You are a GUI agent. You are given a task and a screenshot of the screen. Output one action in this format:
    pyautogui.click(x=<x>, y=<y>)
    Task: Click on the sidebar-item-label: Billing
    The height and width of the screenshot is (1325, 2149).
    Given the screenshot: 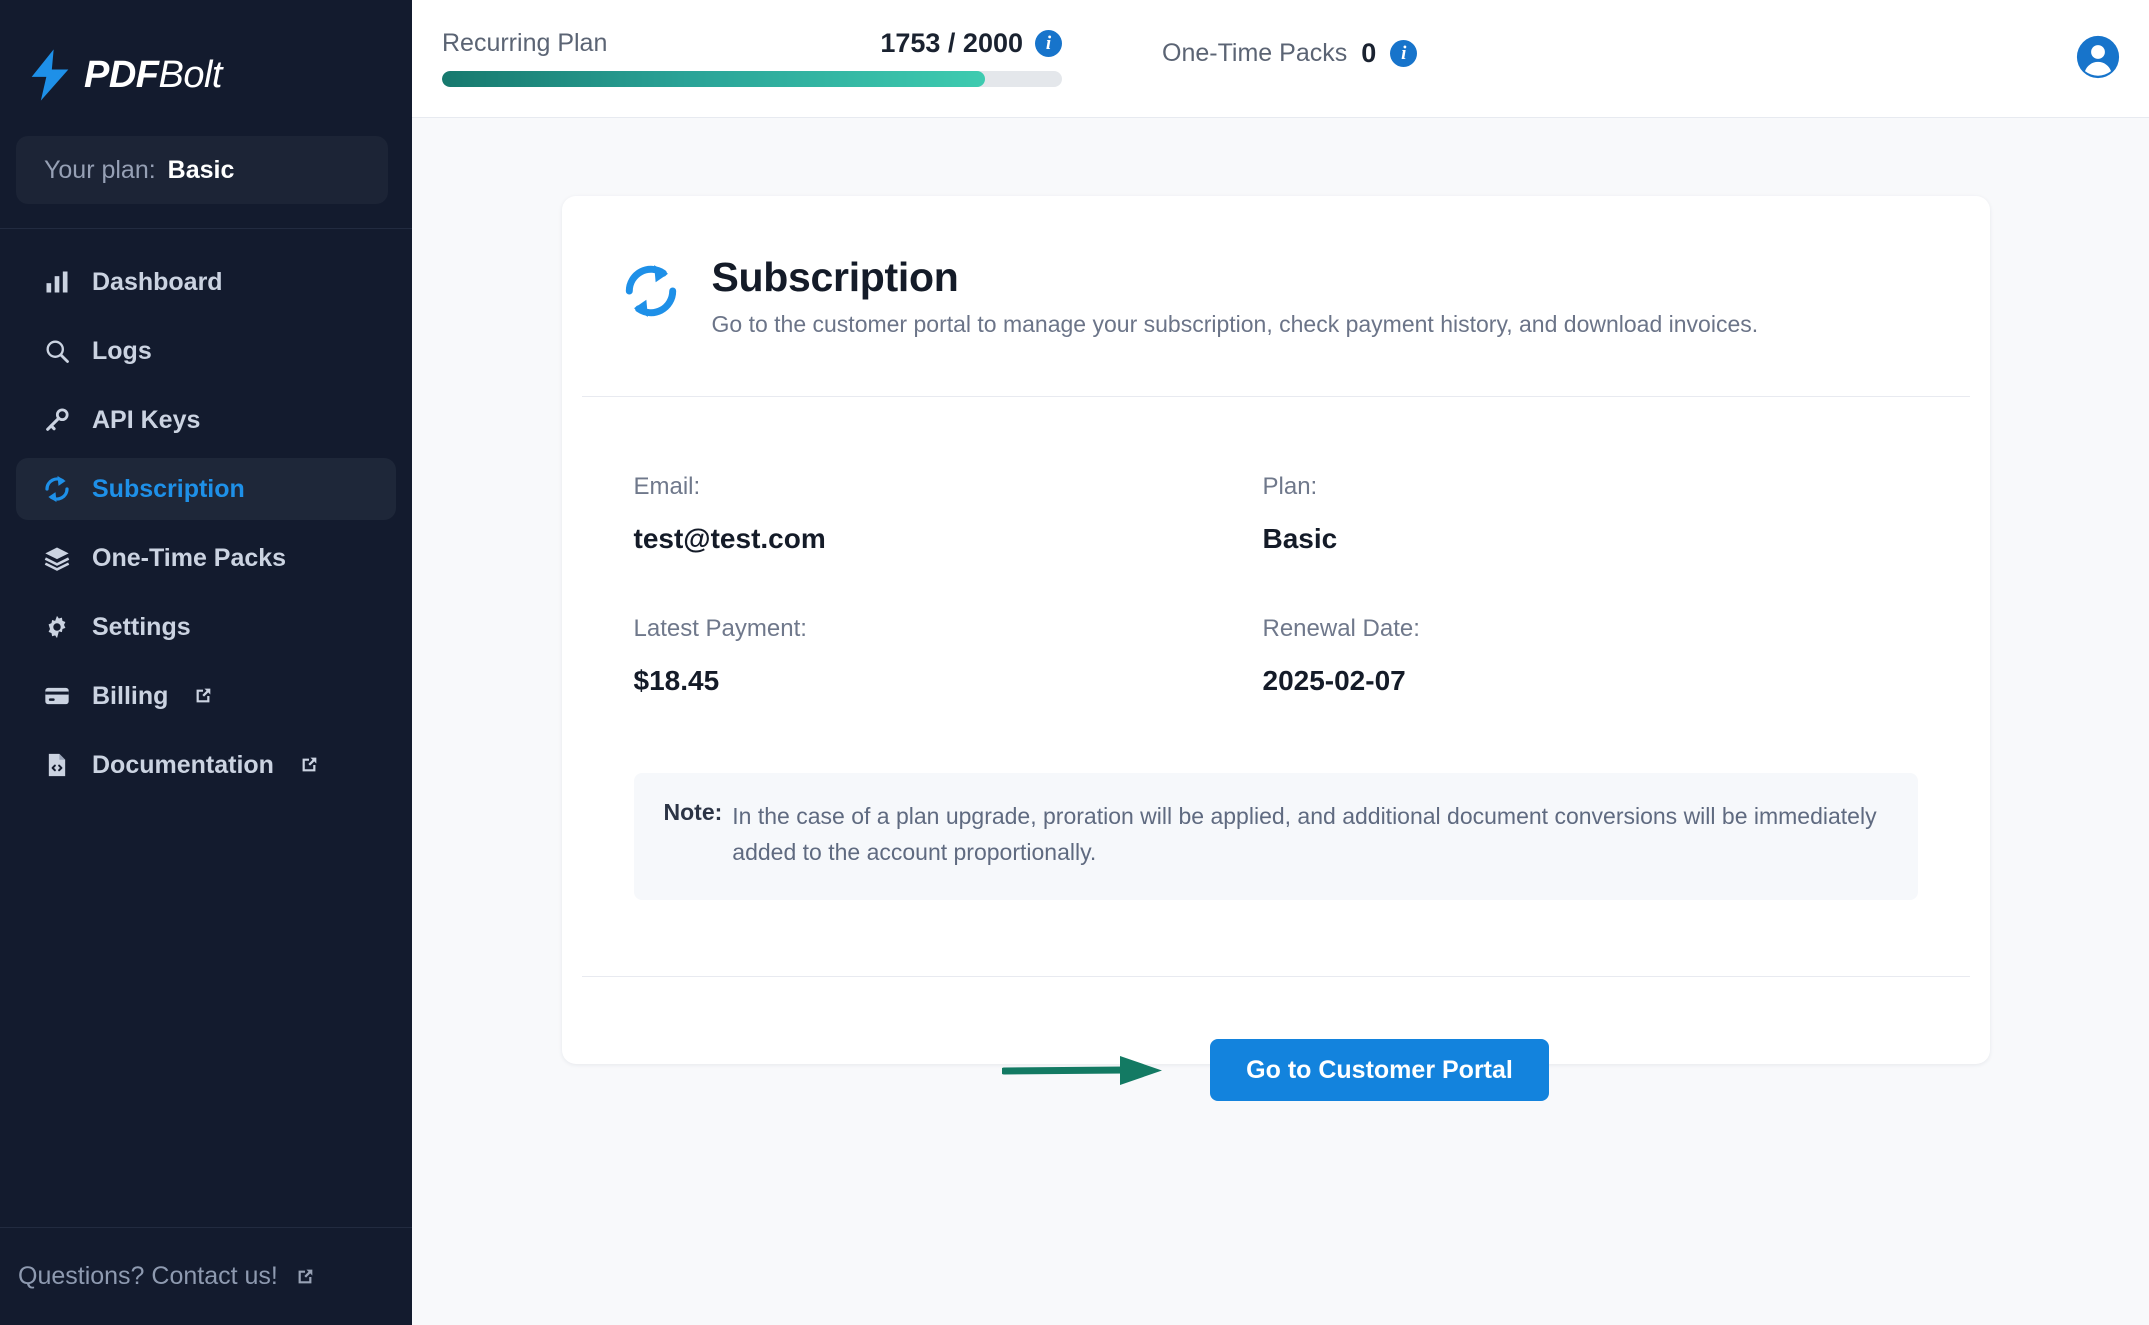 What is the action you would take?
    pyautogui.click(x=130, y=695)
    